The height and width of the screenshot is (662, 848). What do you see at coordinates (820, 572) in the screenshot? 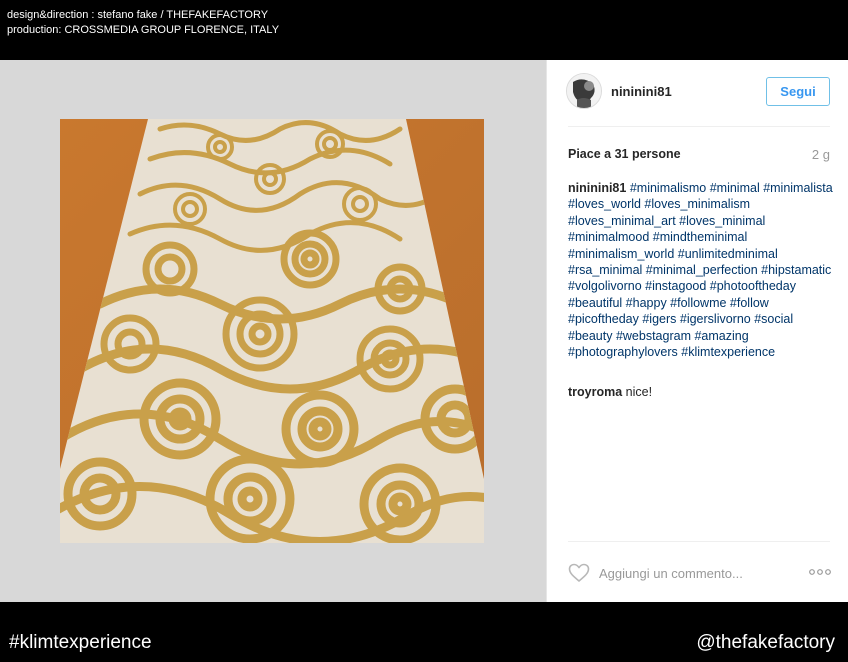
I see `ellipsis-icon` at bounding box center [820, 572].